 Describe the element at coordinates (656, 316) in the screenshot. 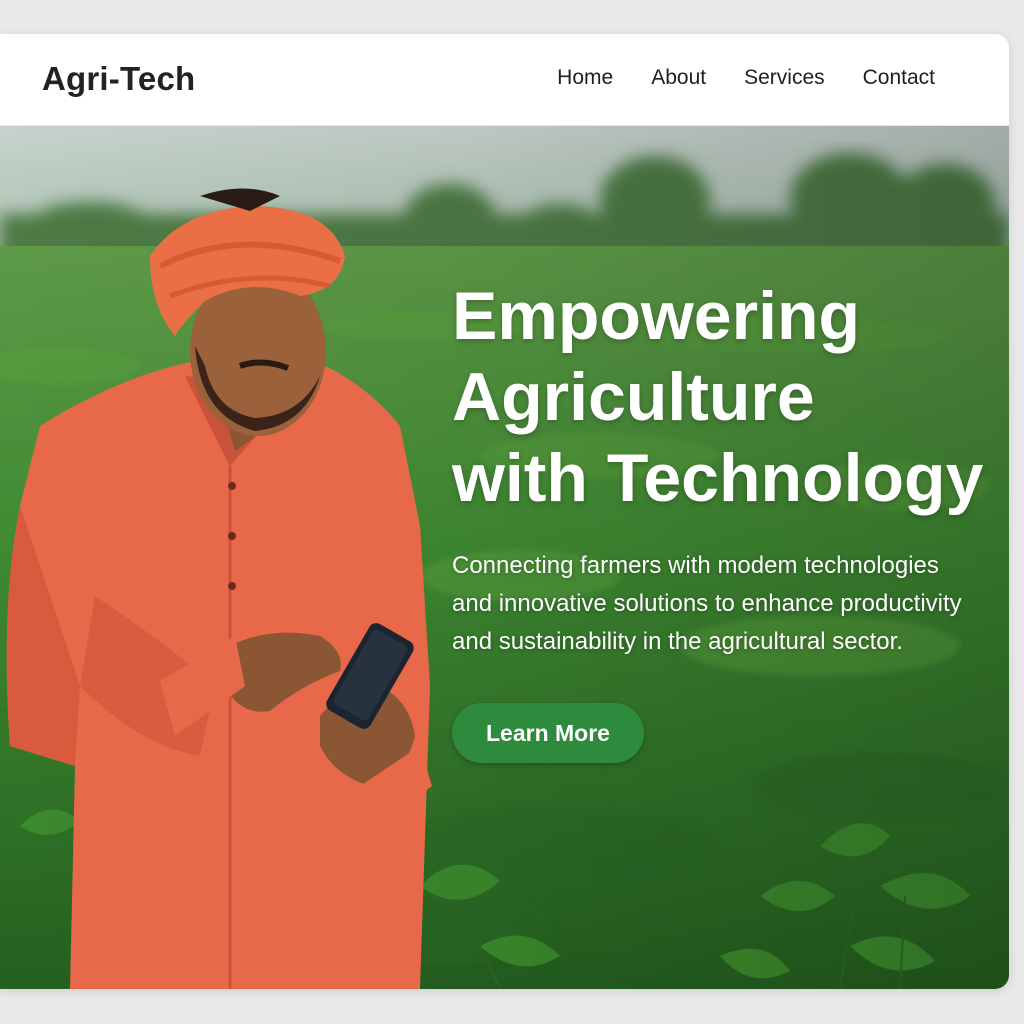

I see `hero-title-line: Empowering` at that location.